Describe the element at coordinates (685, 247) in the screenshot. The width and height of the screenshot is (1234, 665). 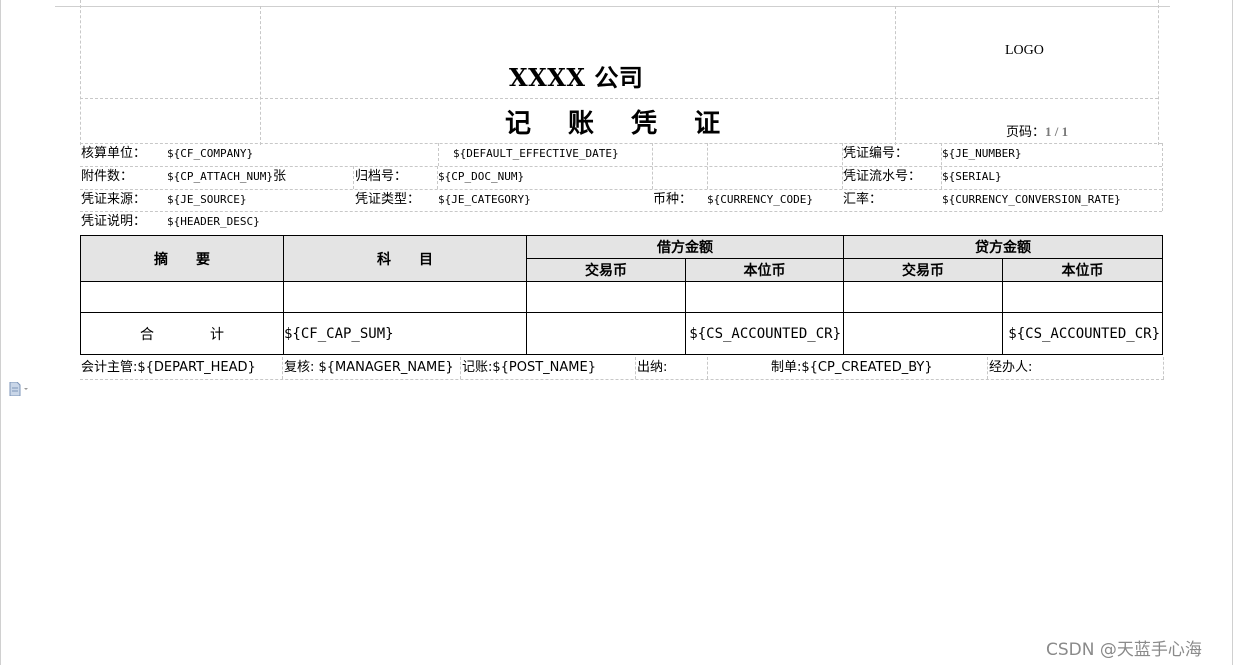
I see `debit-header: 借方金额` at that location.